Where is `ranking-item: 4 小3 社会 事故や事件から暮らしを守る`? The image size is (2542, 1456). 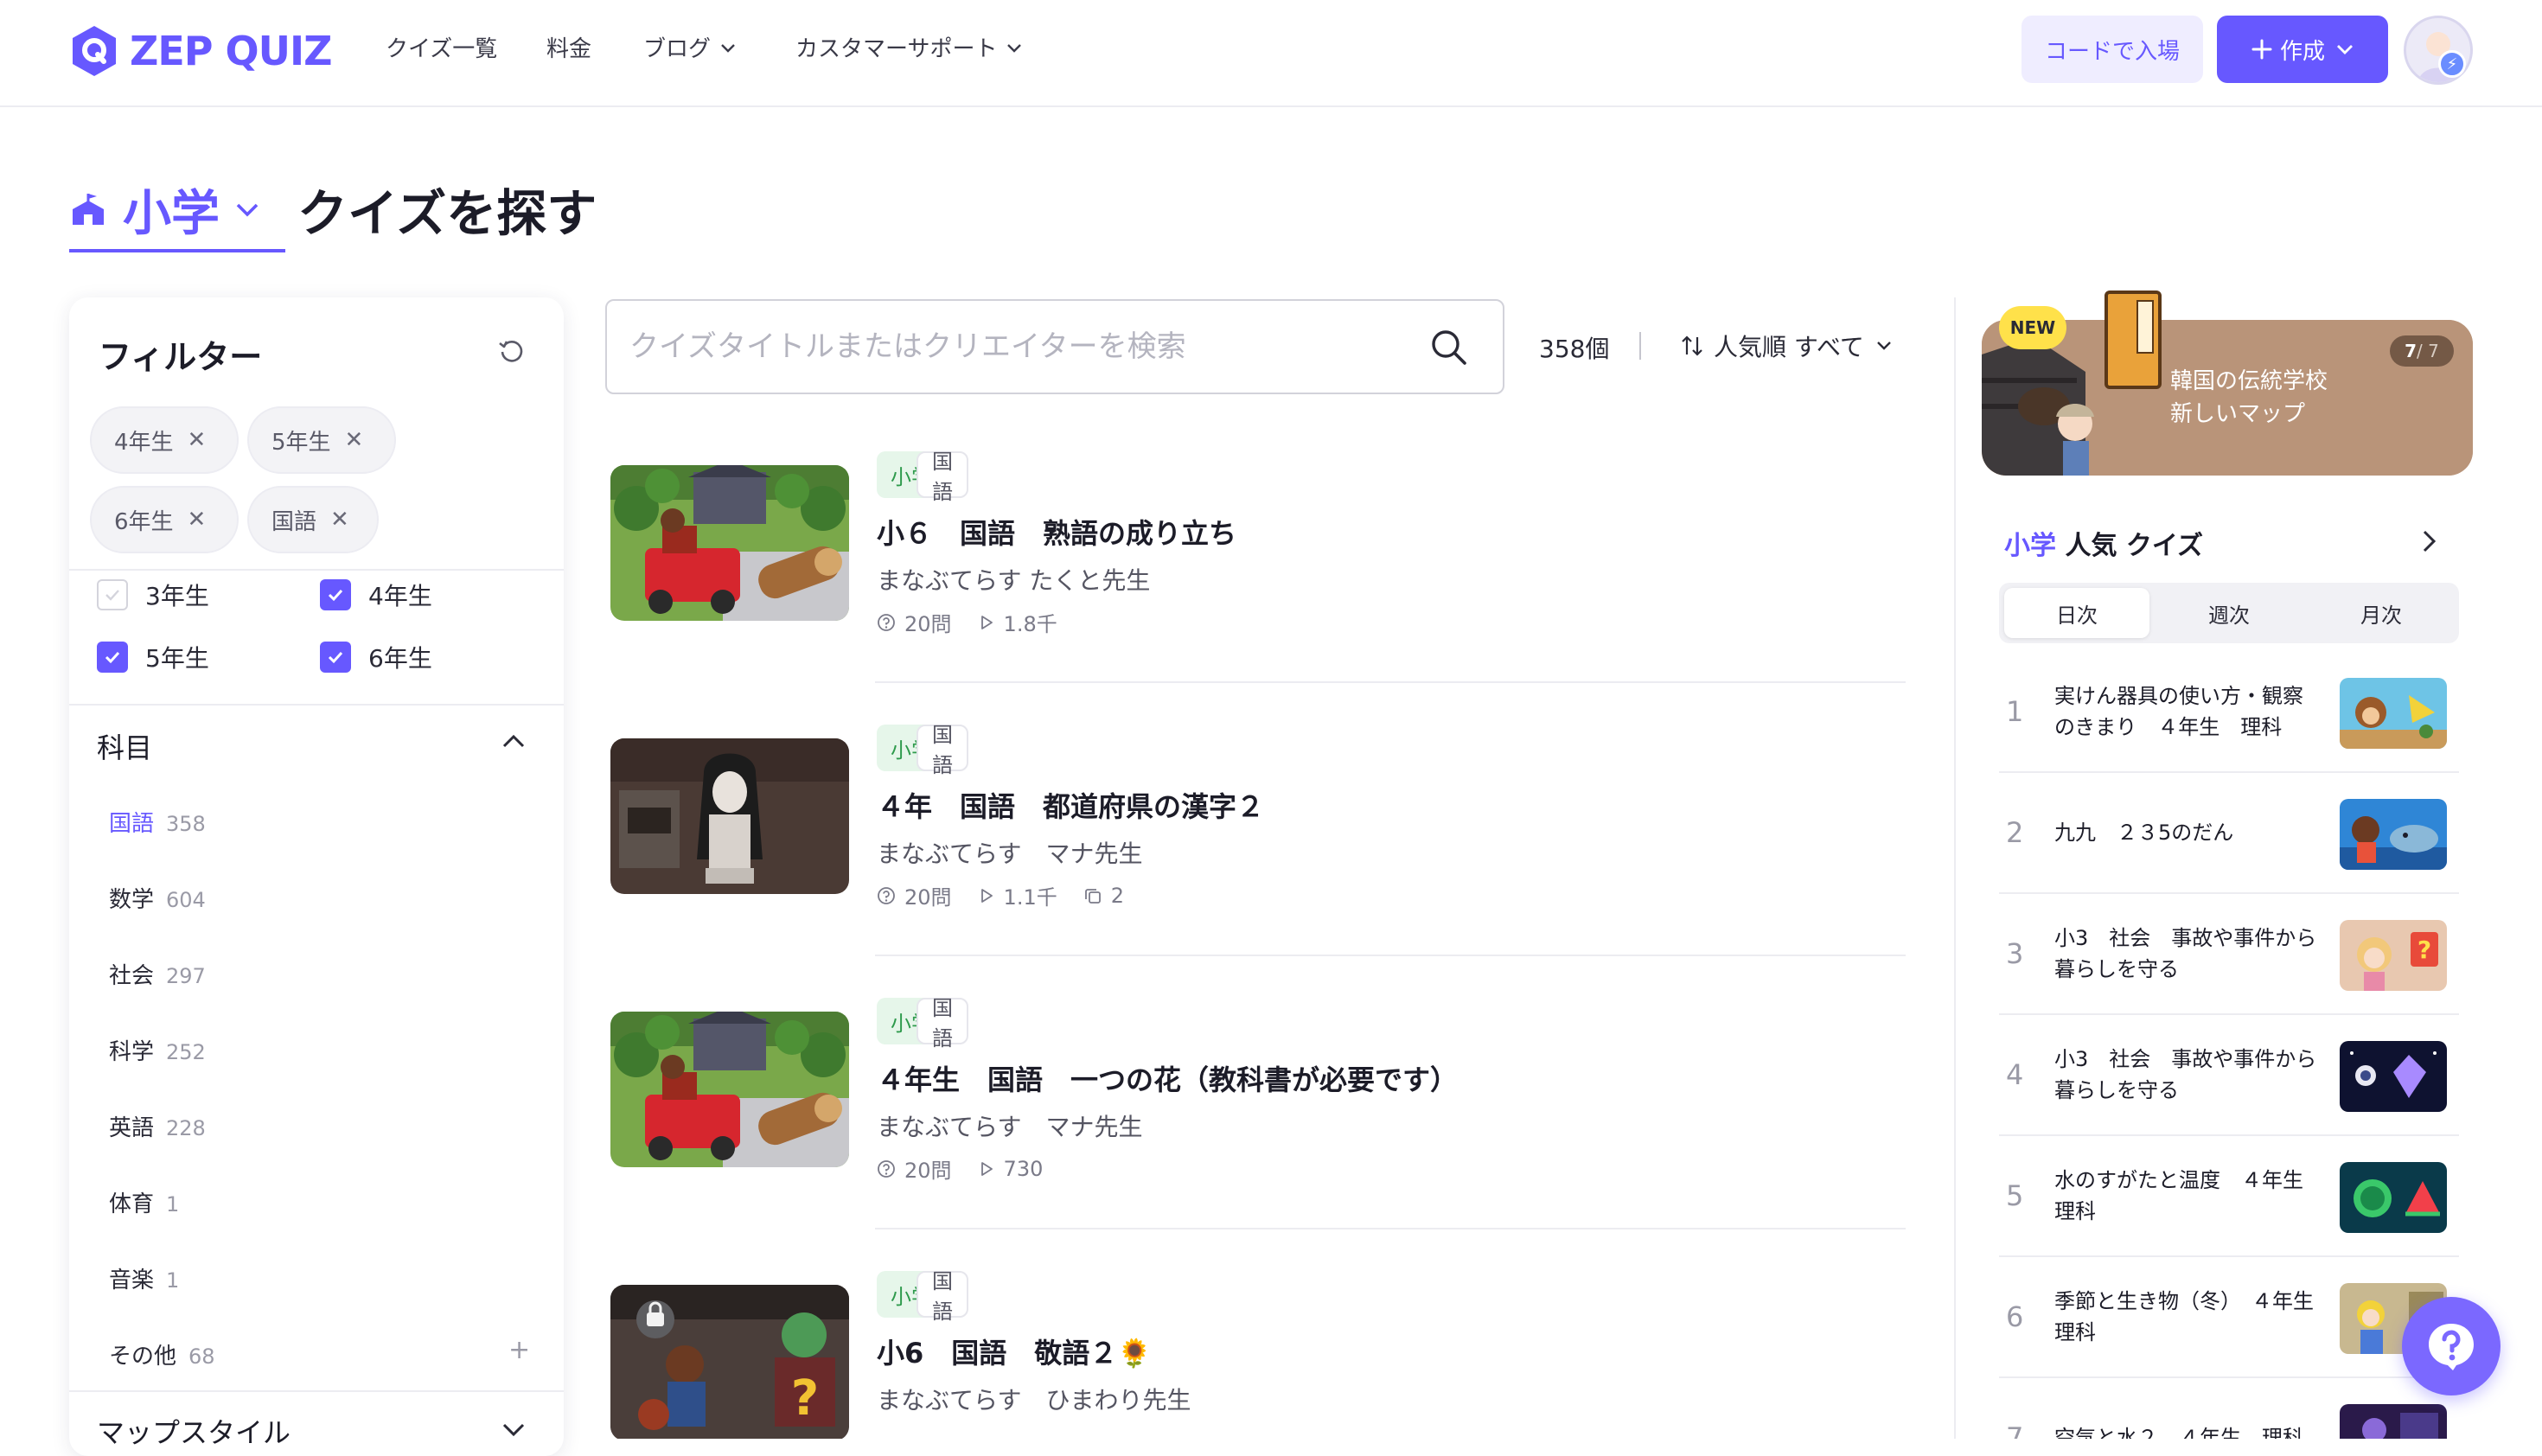
ranking-item: 4 小3 社会 事故や事件から暮らしを守る is located at coordinates (2229, 1074).